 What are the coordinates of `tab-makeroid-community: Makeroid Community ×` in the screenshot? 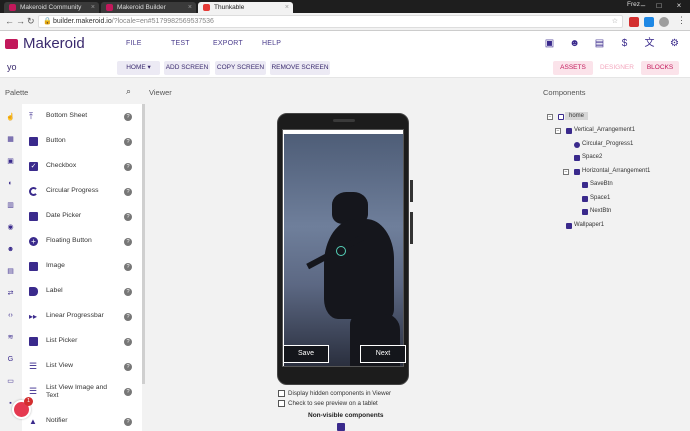 It's located at (51, 7).